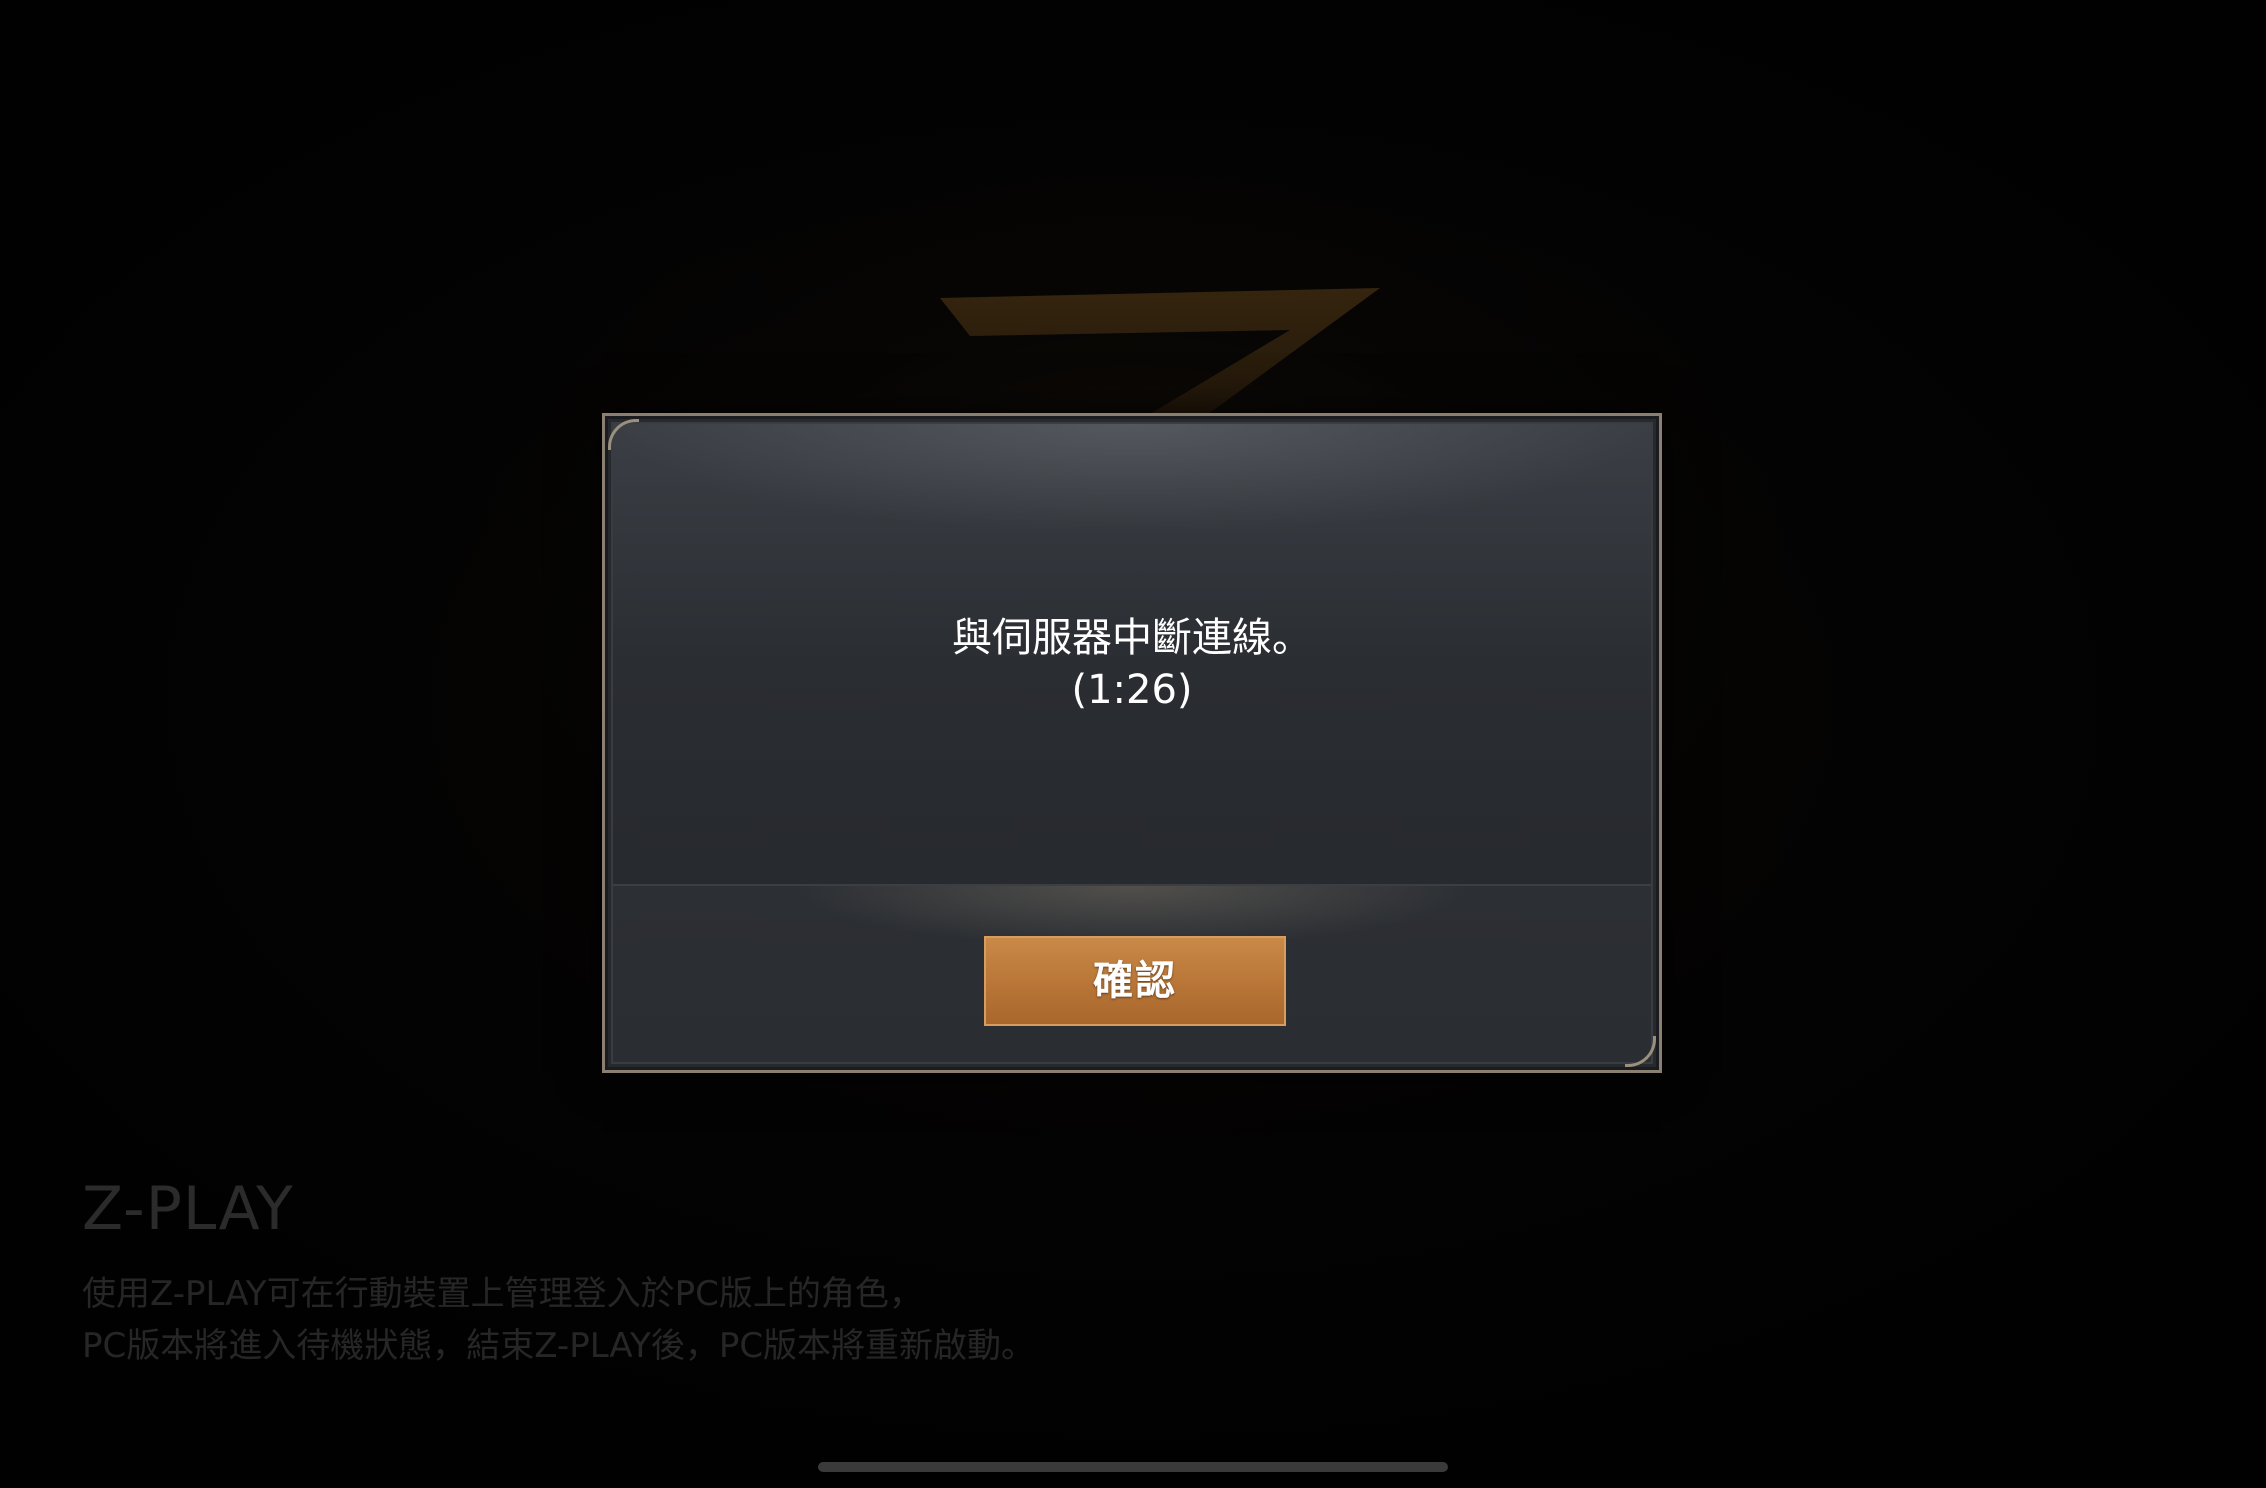 The width and height of the screenshot is (2266, 1488). I want to click on home-indicator, so click(1133, 1467).